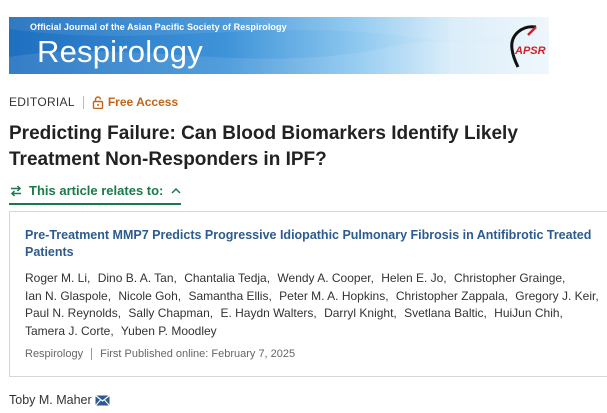 The image size is (607, 413). I want to click on author-link: Gregory J. Keir,, so click(556, 296).